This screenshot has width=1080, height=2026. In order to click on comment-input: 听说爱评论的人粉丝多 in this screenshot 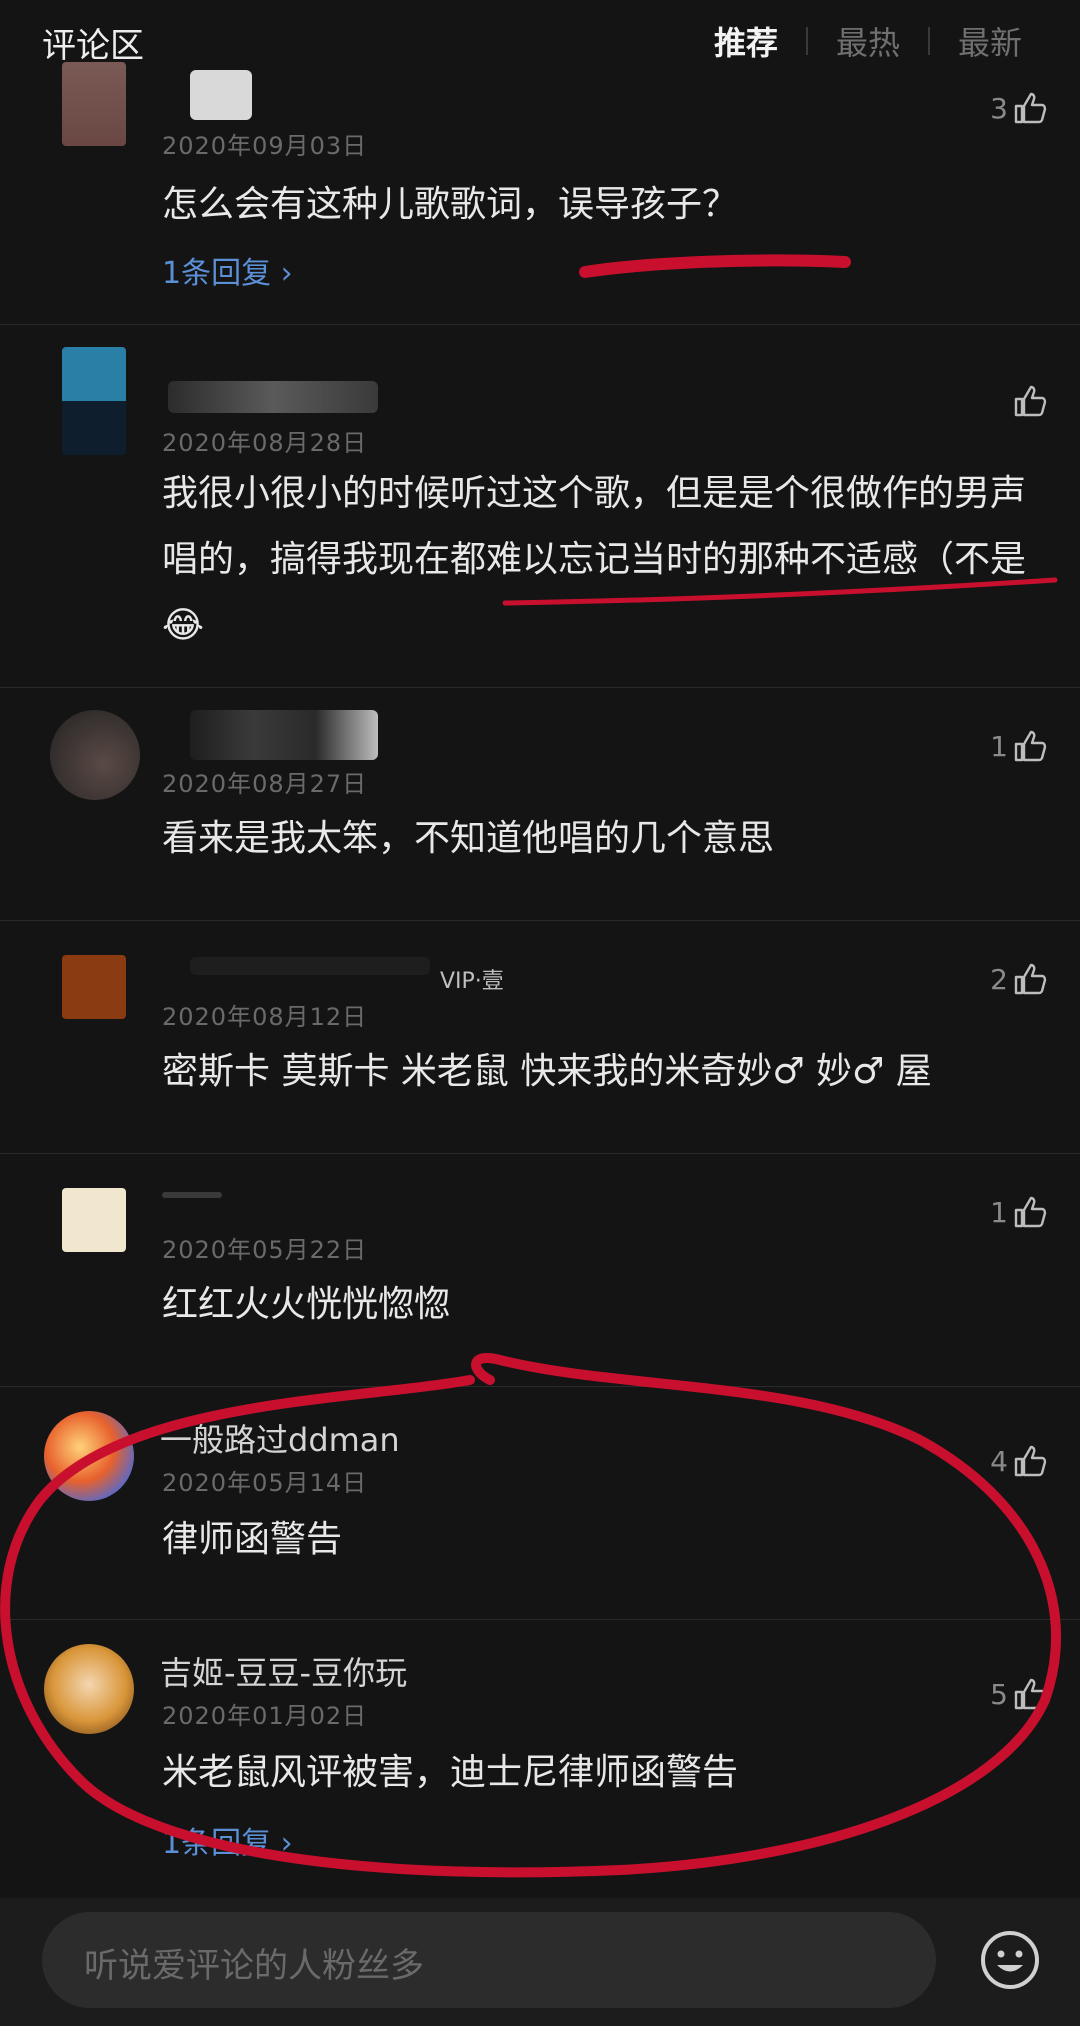, I will do `click(489, 1960)`.